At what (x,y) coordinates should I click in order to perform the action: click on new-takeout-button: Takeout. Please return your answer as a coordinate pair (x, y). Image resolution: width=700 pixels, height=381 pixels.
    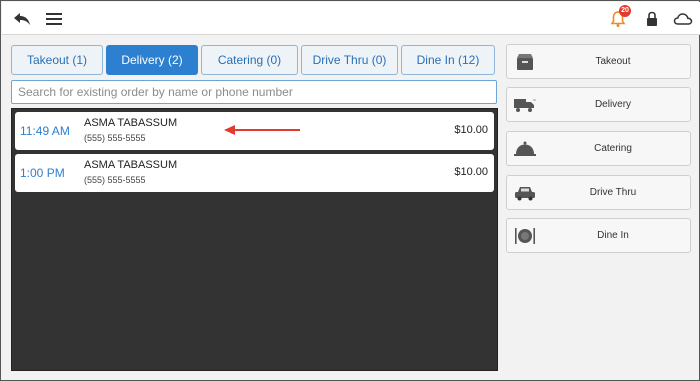
    Looking at the image, I should click on (598, 61).